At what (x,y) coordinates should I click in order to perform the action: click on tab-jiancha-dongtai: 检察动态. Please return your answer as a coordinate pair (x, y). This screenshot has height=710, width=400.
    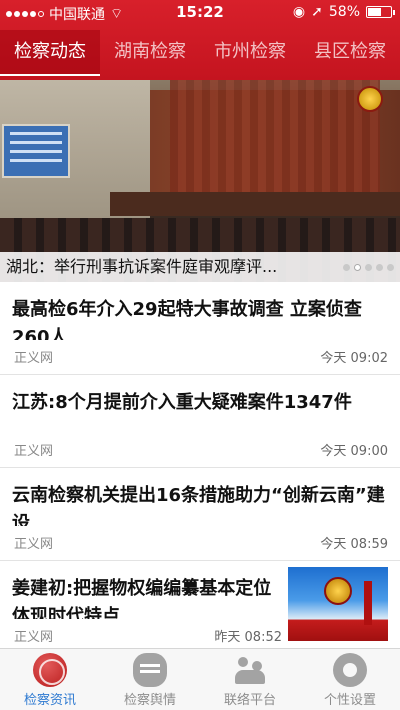
    Looking at the image, I should click on (50, 53).